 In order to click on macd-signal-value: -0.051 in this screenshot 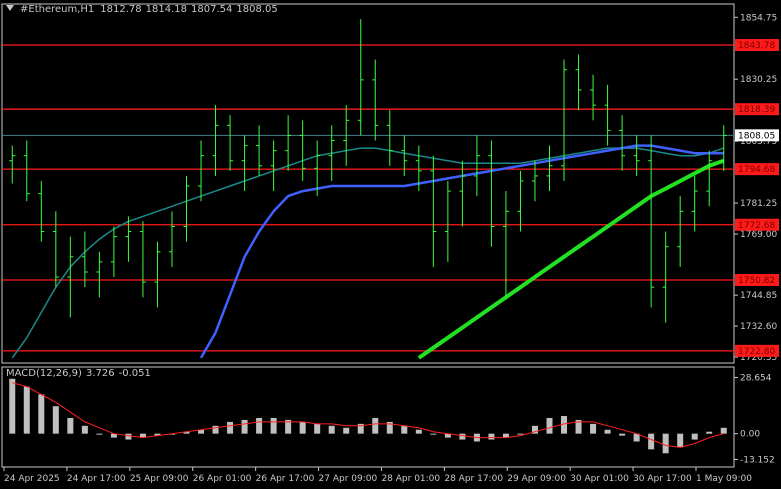, I will do `click(134, 373)`.